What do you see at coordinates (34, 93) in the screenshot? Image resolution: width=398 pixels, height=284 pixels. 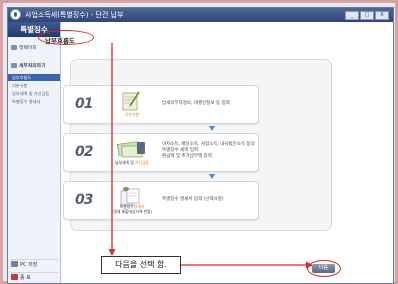 I see `sidebar-item-tax-amount: 납부세액 및 가산금등` at bounding box center [34, 93].